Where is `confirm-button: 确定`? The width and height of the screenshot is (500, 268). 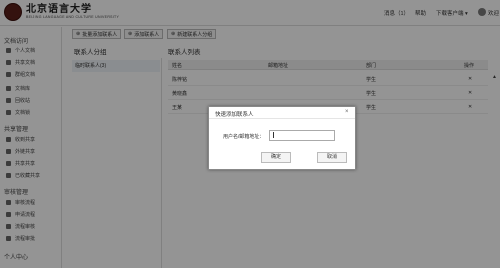 confirm-button: 确定 is located at coordinates (276, 157).